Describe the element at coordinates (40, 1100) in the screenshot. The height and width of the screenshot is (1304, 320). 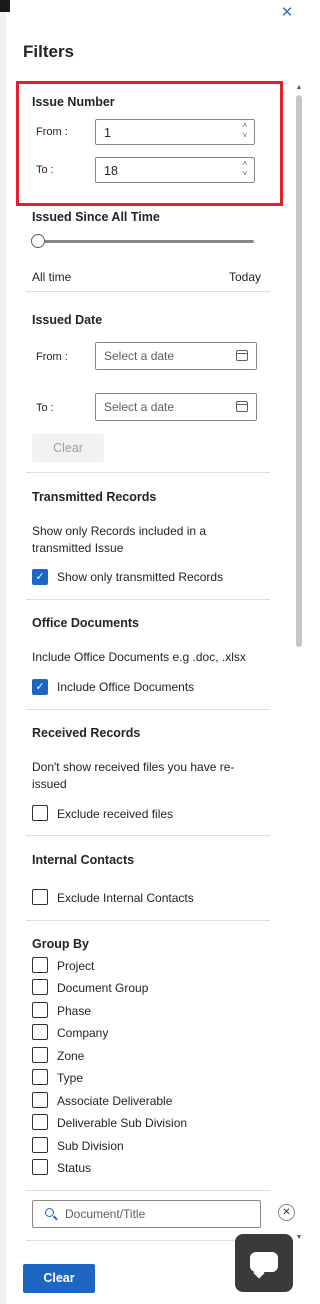
I see `group-by-checkbox-associate-deliverable` at that location.